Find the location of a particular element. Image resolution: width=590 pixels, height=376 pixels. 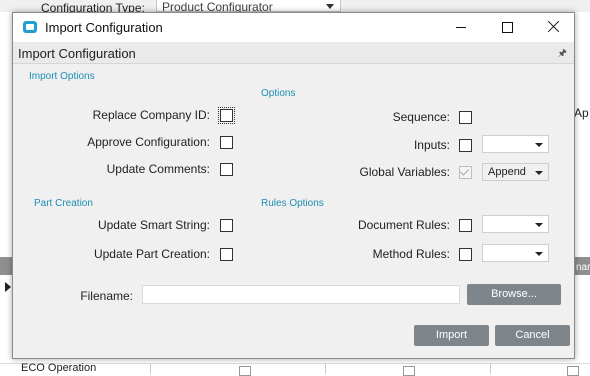

window-title: Import Configuration is located at coordinates (104, 27).